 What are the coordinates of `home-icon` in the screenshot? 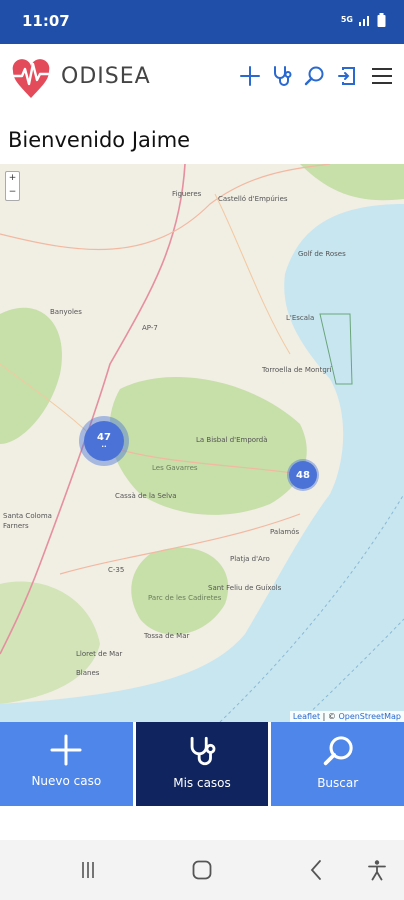 It's located at (202, 870).